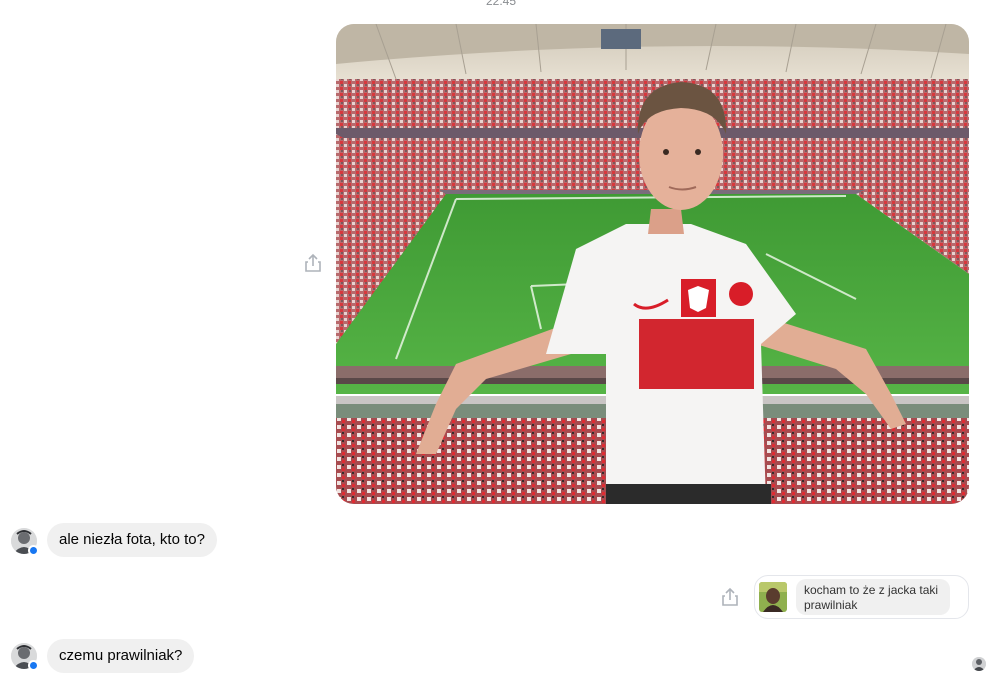 The image size is (1002, 684). Describe the element at coordinates (121, 656) in the screenshot. I see `incoming-message-bubble: czemu prawilniak?` at that location.